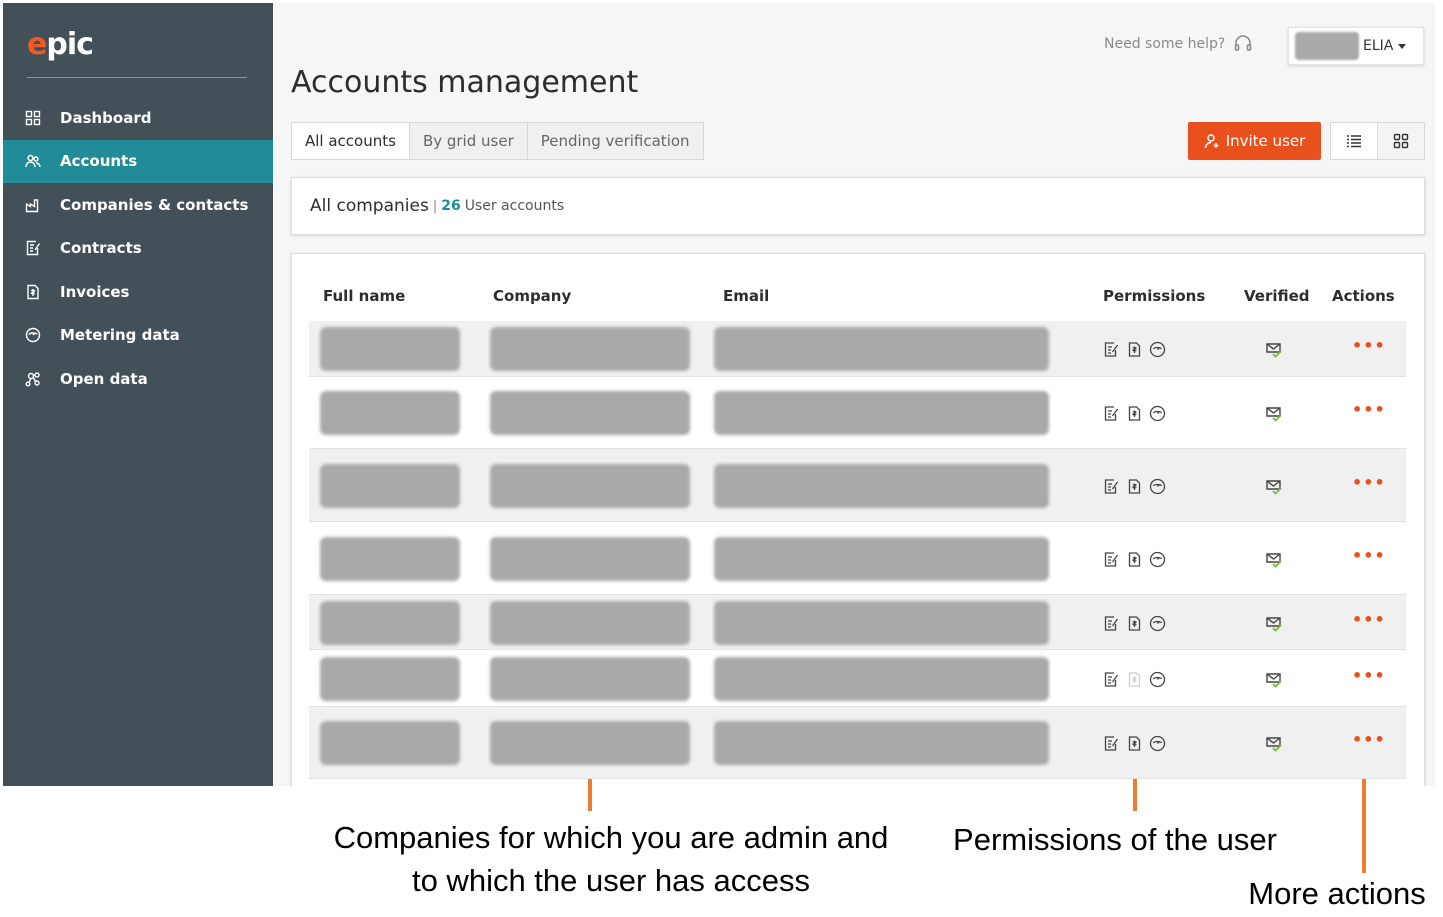  What do you see at coordinates (351, 141) in the screenshot?
I see `tab-all-accounts: All accounts` at bounding box center [351, 141].